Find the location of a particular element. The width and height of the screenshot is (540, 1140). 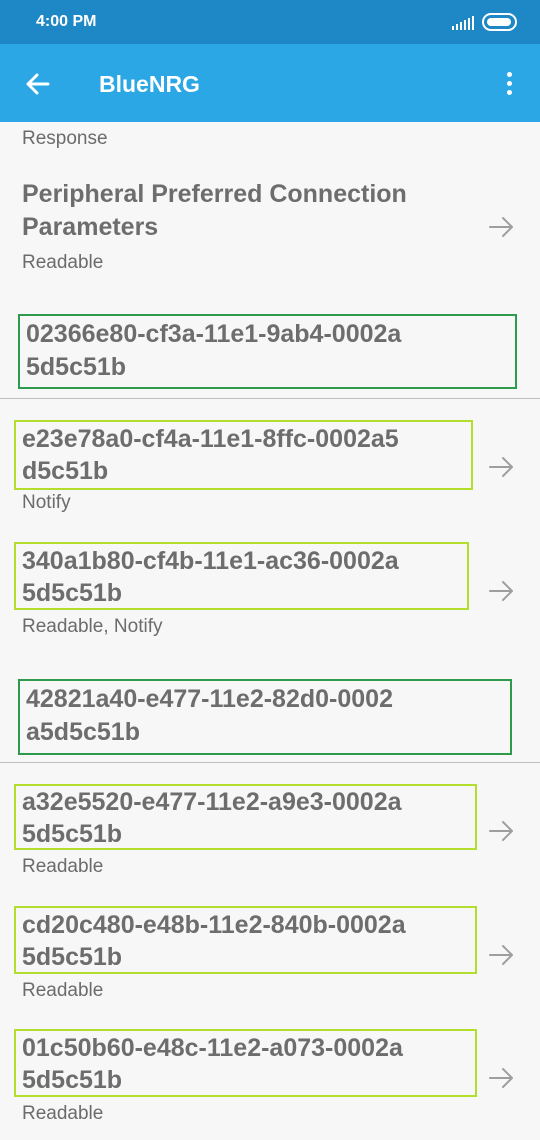

status-bar: 4:00 PM is located at coordinates (270, 22).